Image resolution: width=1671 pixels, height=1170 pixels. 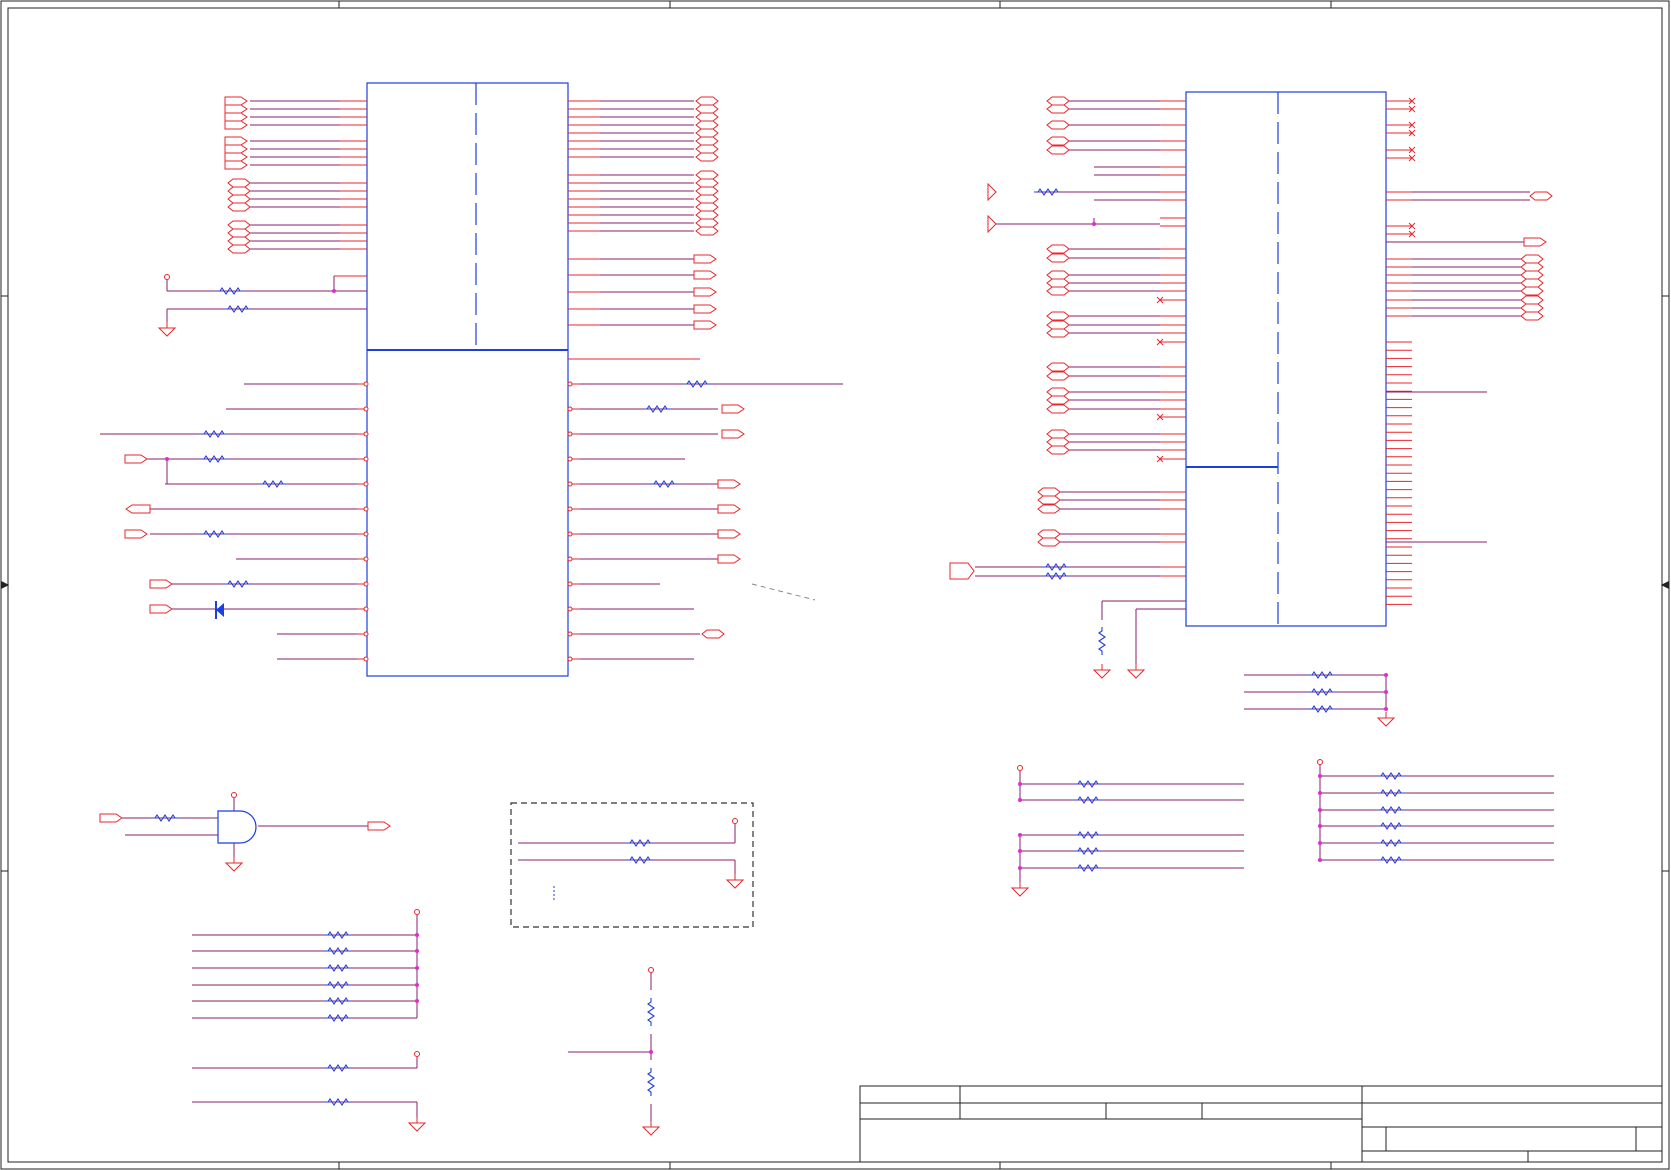 What do you see at coordinates (1261, 1124) in the screenshot?
I see `title-block` at bounding box center [1261, 1124].